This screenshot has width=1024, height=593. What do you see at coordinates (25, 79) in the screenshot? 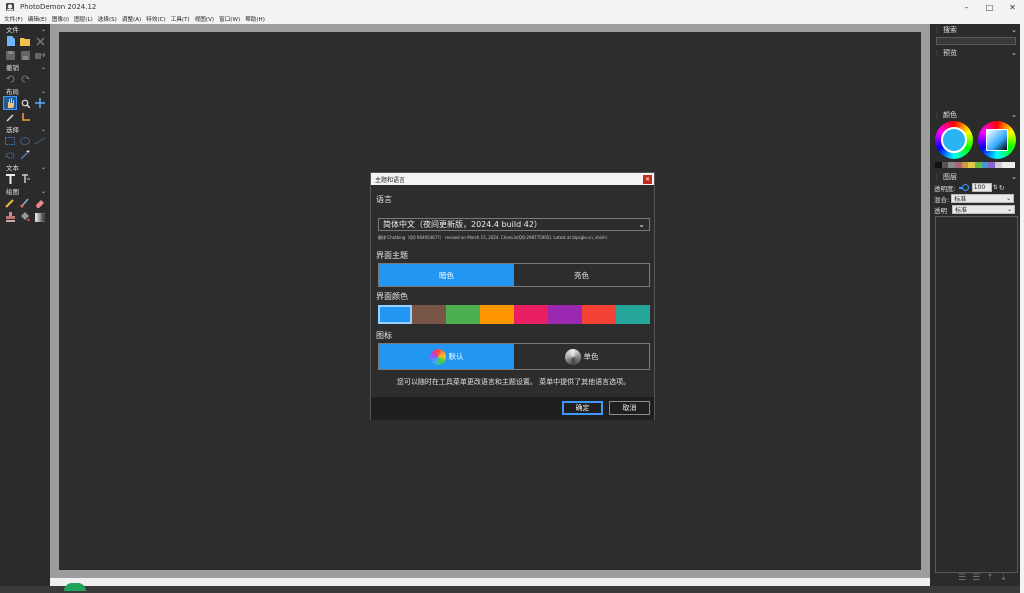
I see `redo-icon` at bounding box center [25, 79].